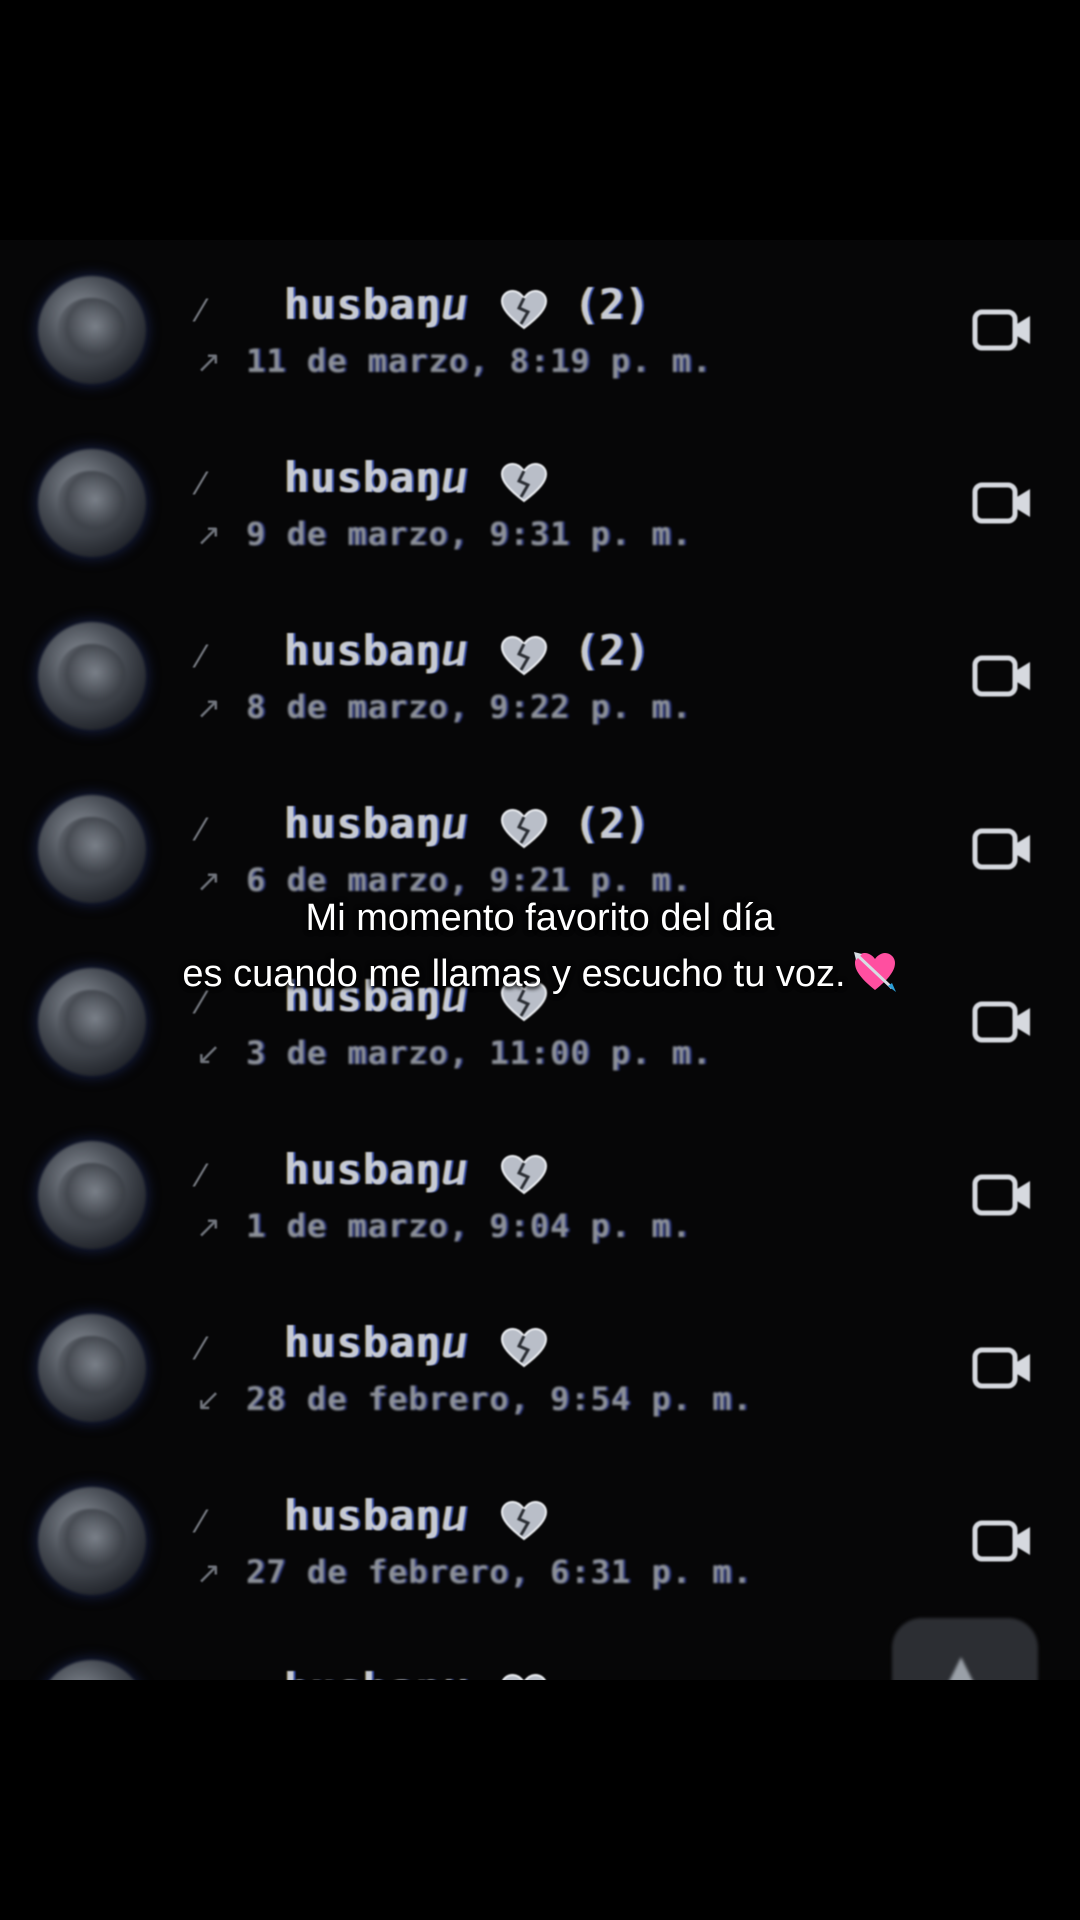 The height and width of the screenshot is (1920, 1080). Describe the element at coordinates (499, 1399) in the screenshot. I see `call-time: 28 de febrero, 9:54 p. m.` at that location.